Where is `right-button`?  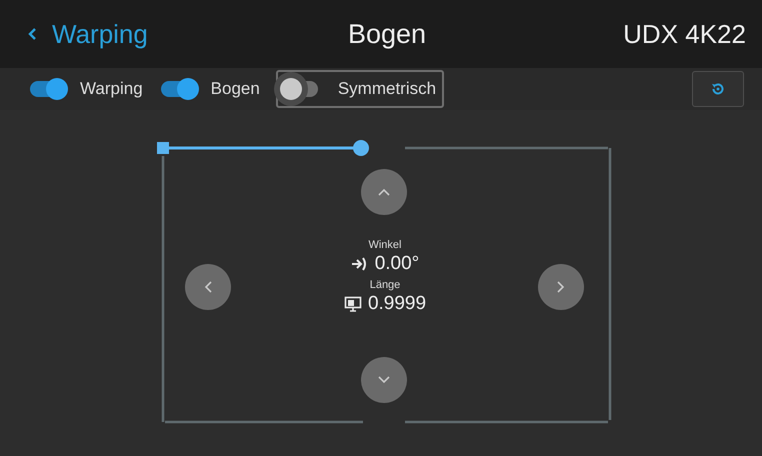 right-button is located at coordinates (561, 287).